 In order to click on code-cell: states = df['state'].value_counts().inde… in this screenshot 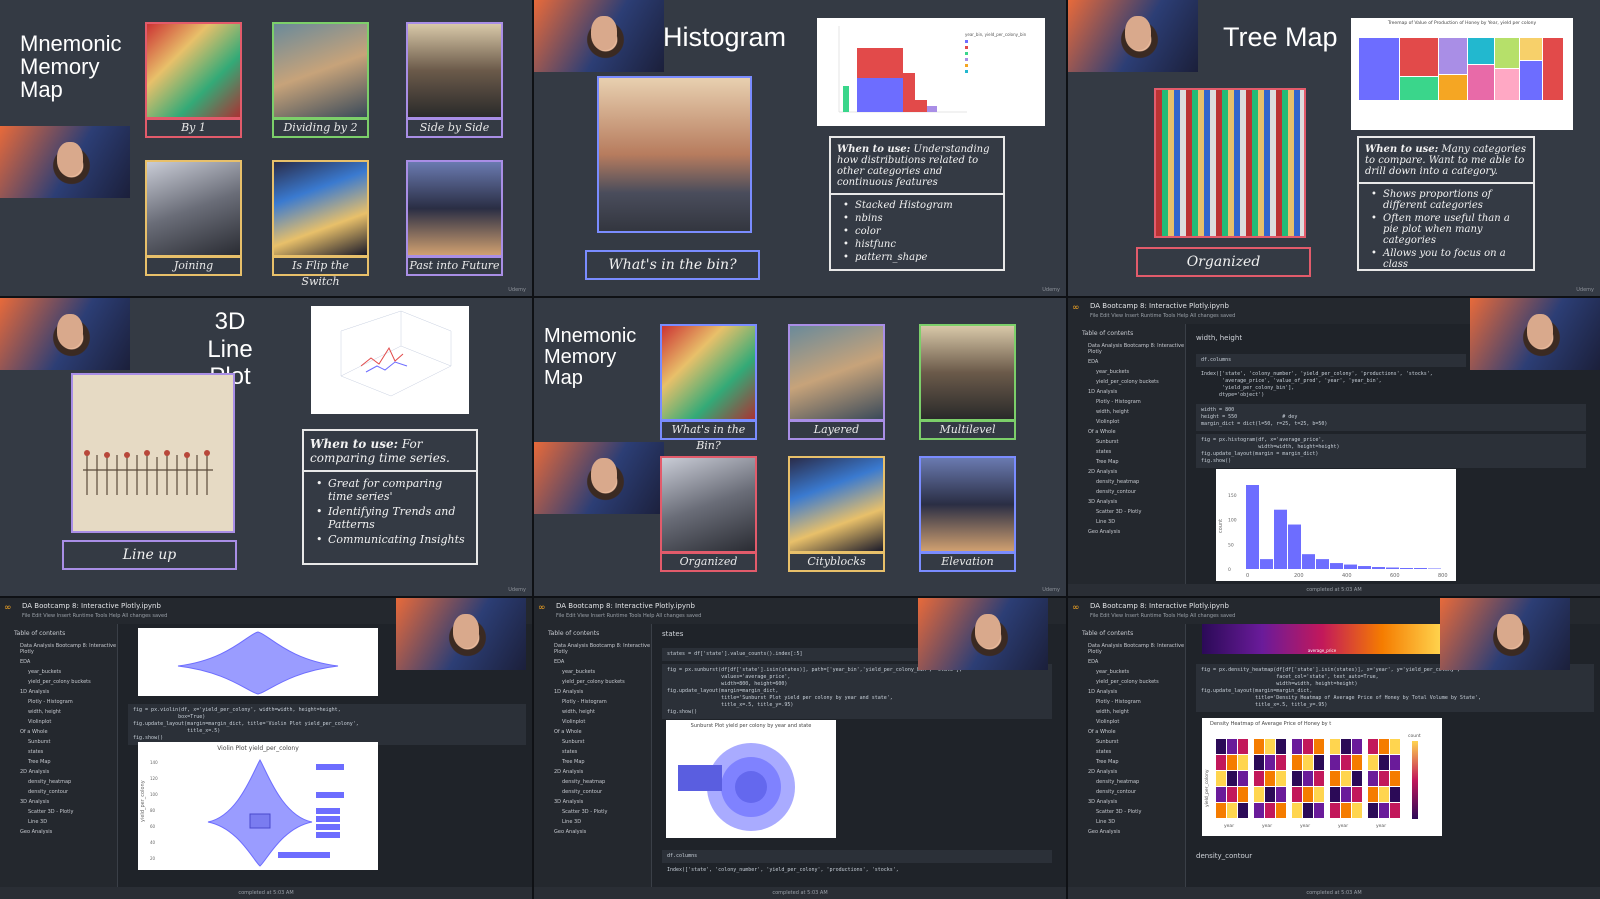, I will do `click(797, 654)`.